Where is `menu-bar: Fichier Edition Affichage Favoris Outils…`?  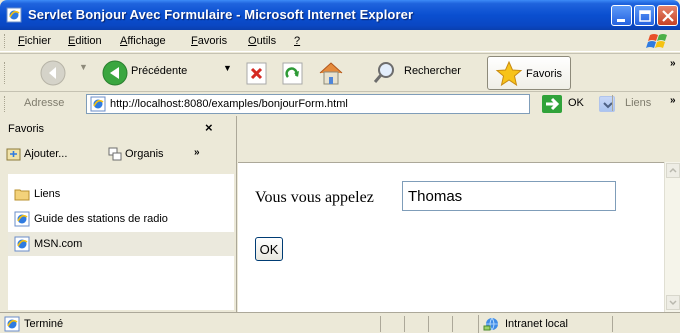
menu-bar: Fichier Edition Affichage Favoris Outils… is located at coordinates (340, 41).